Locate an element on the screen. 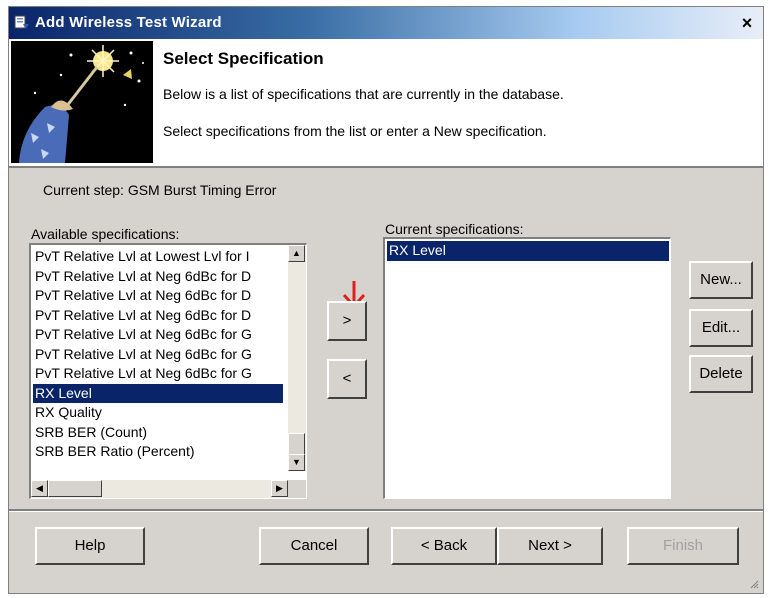 This screenshot has width=770, height=598. scroll-thumb-horizontal is located at coordinates (75, 488).